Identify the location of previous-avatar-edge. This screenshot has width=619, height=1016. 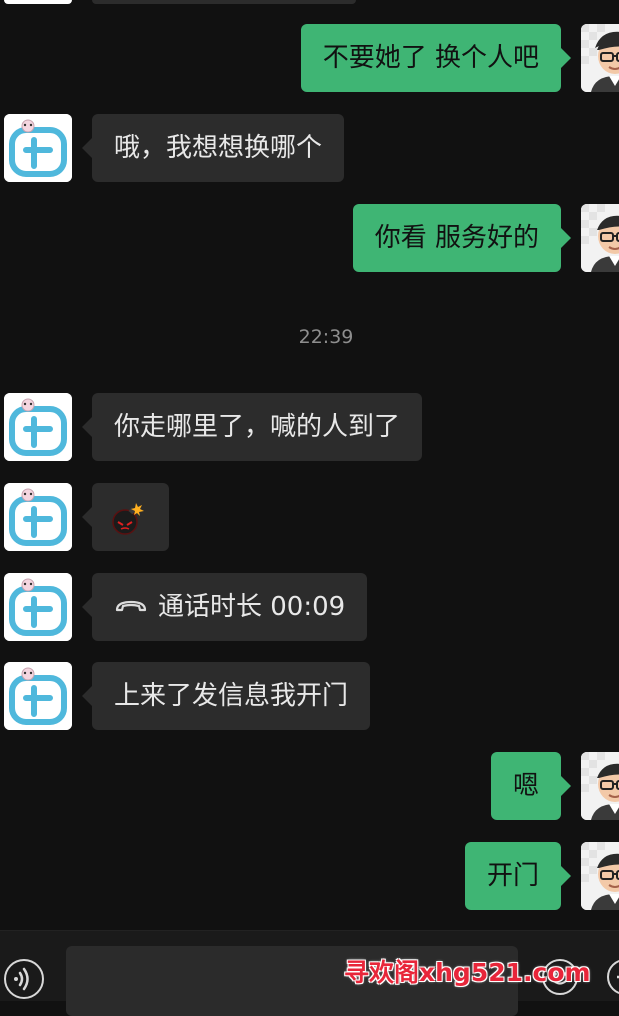
(38, 2).